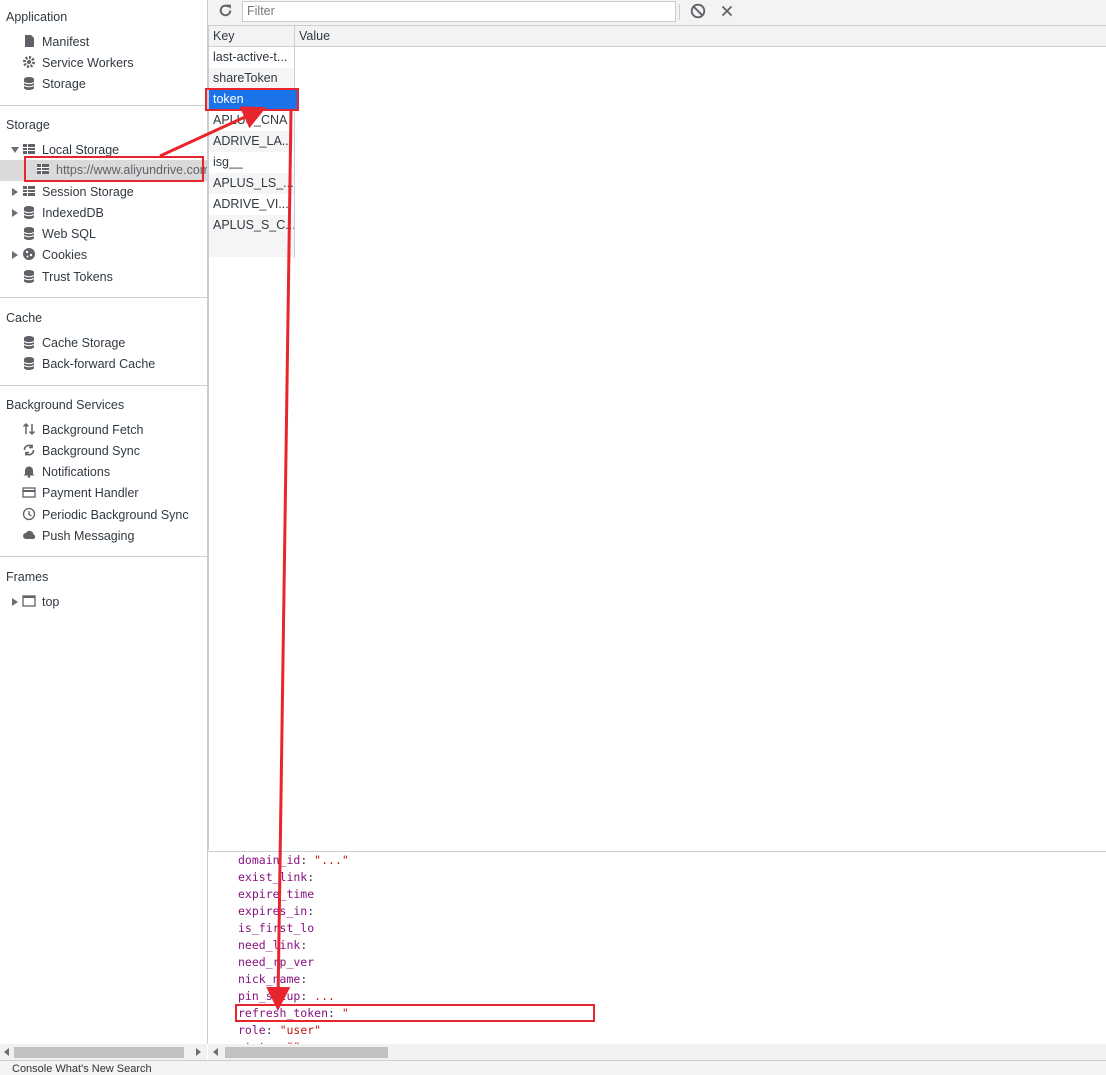 This screenshot has height=1075, width=1106. I want to click on frame-icon, so click(29, 601).